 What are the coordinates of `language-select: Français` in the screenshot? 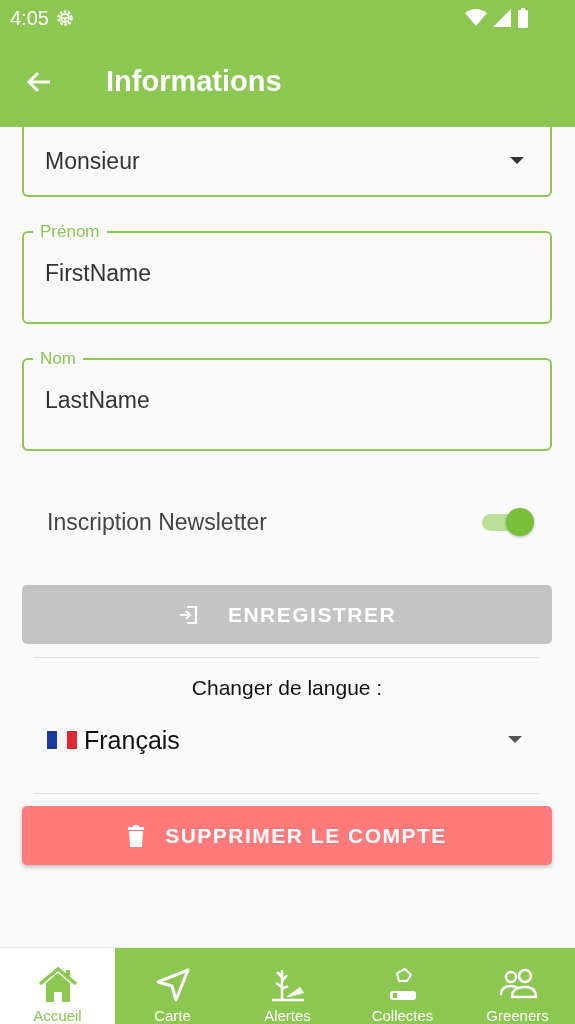 It's located at (287, 740).